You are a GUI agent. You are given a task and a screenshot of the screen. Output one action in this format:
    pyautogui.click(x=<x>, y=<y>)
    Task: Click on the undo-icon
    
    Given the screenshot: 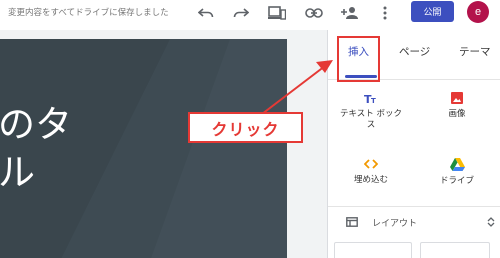 What is the action you would take?
    pyautogui.click(x=206, y=13)
    